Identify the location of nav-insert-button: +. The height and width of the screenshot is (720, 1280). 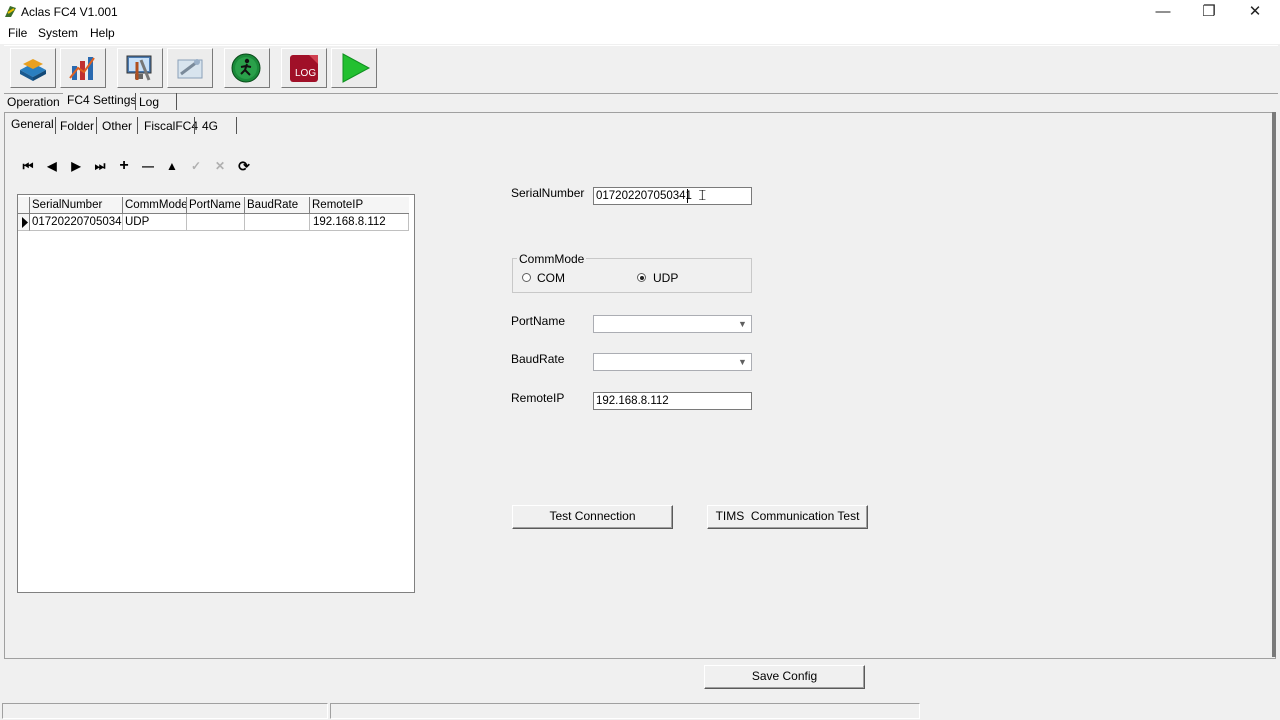
(124, 166).